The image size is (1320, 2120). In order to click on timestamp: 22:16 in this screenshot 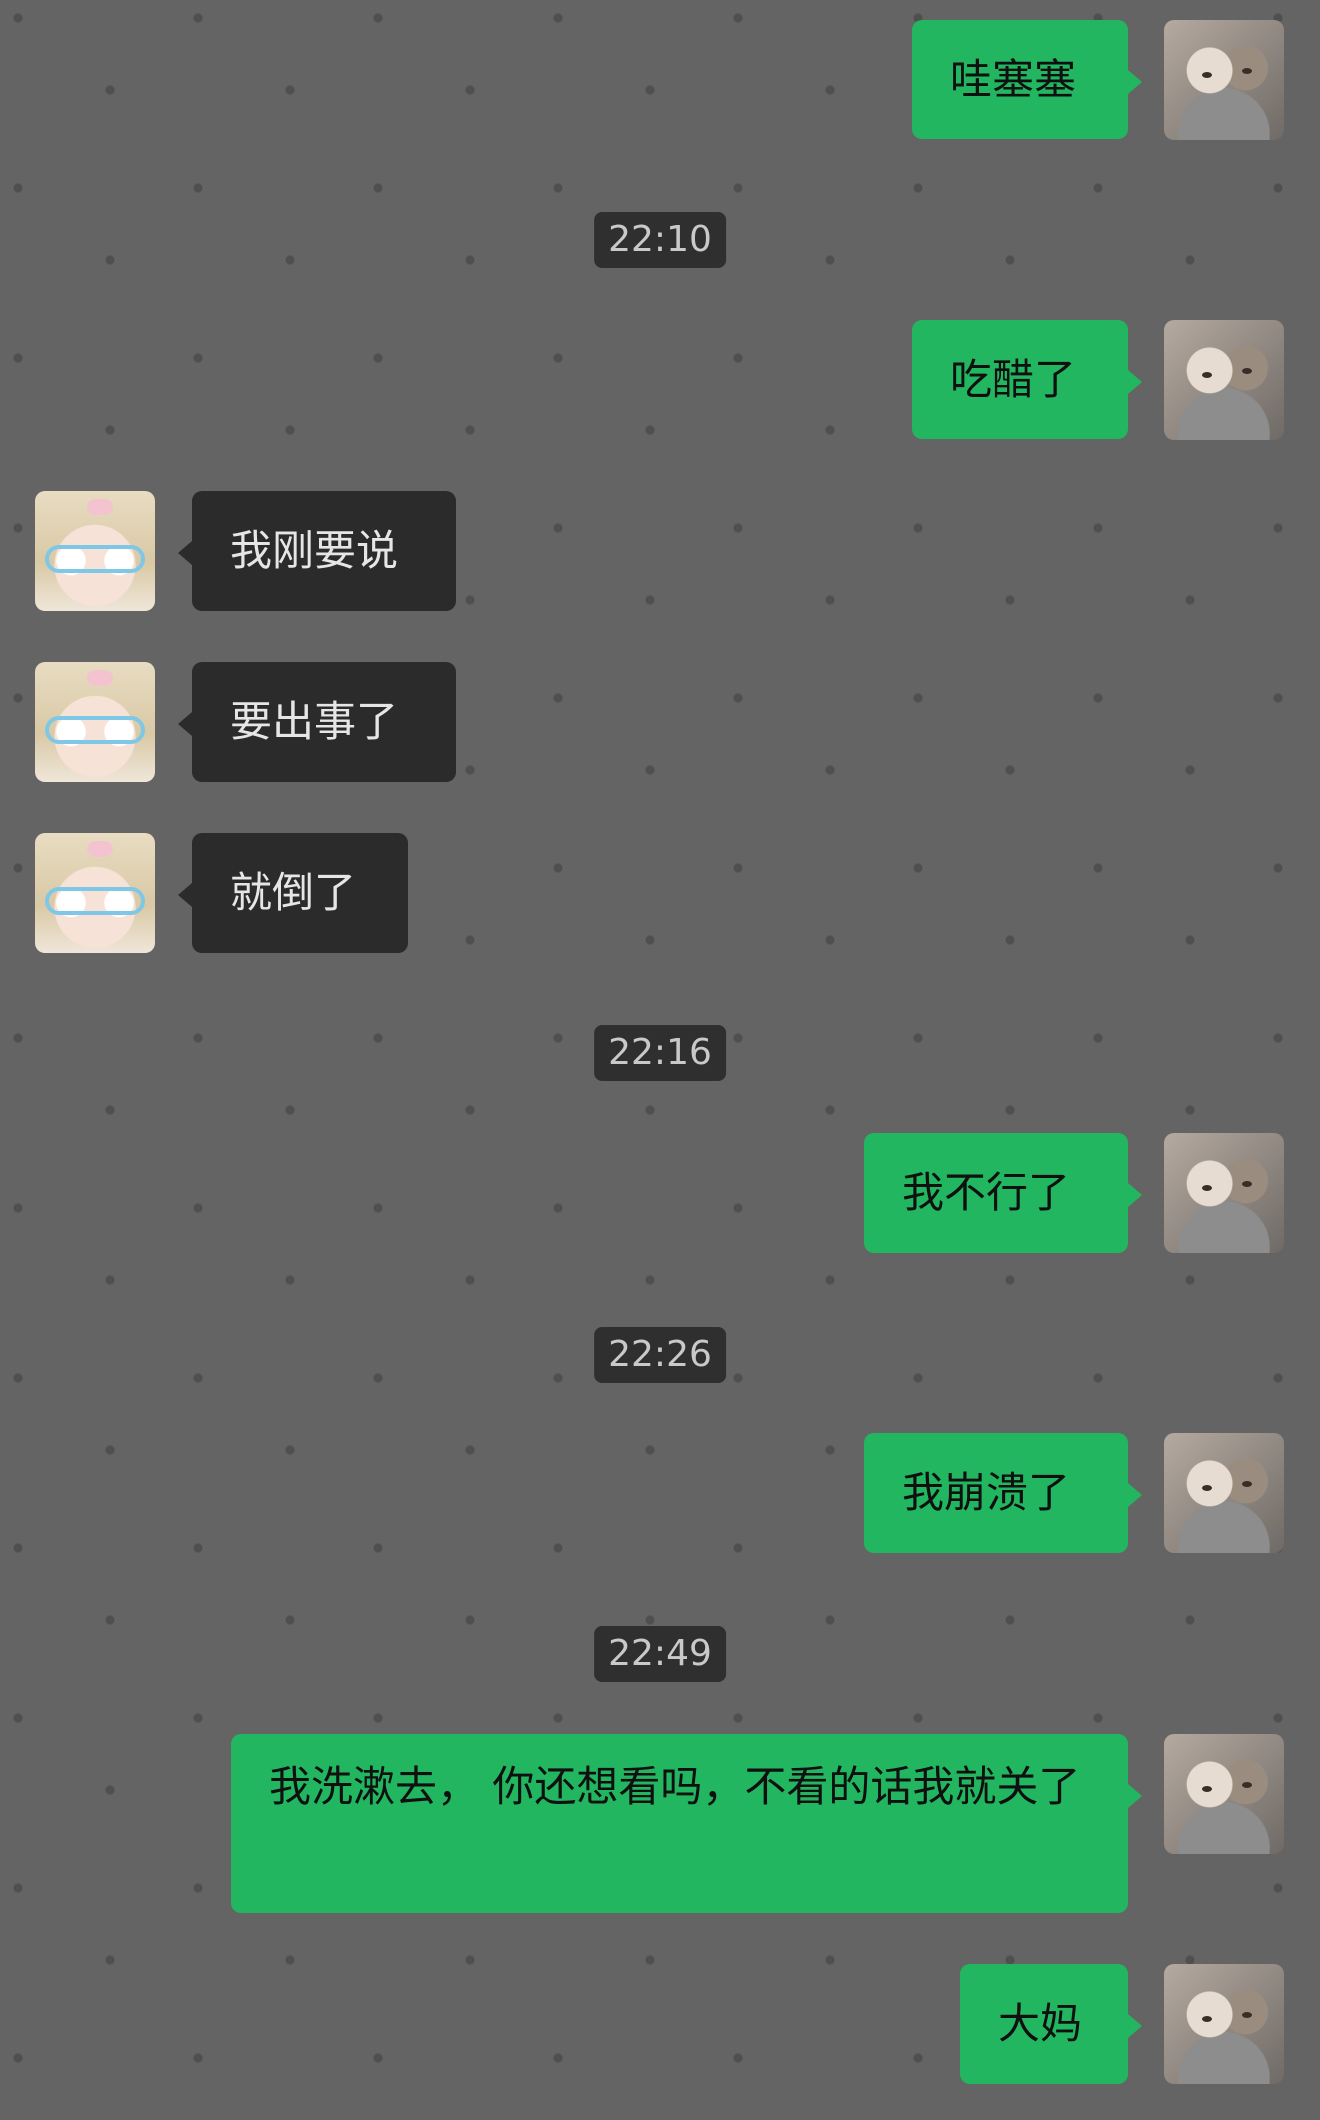, I will do `click(660, 1053)`.